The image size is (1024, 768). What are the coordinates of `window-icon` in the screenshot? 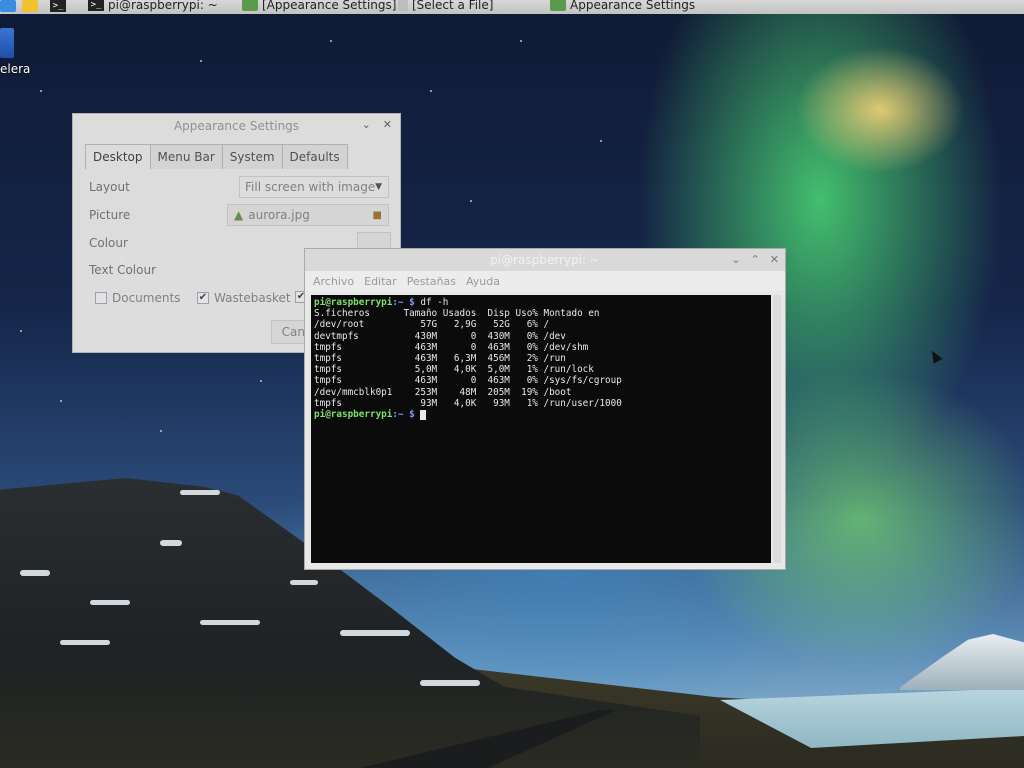 It's located at (403, 5).